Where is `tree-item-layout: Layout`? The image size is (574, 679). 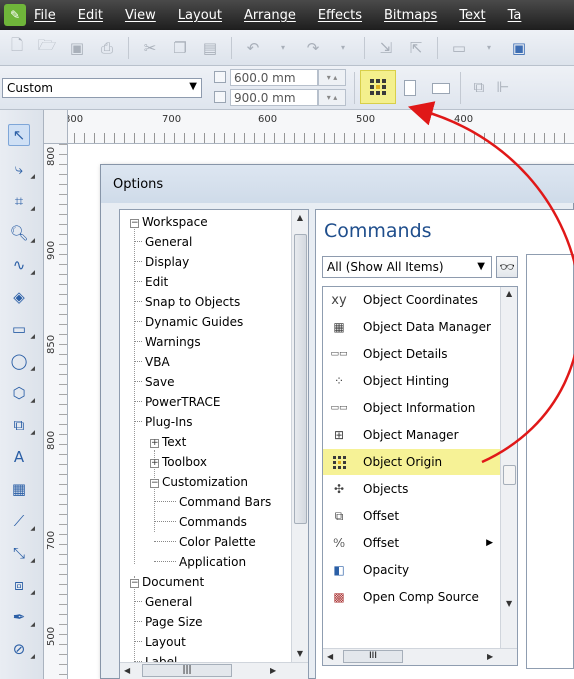
tree-item-layout: Layout is located at coordinates (160, 642).